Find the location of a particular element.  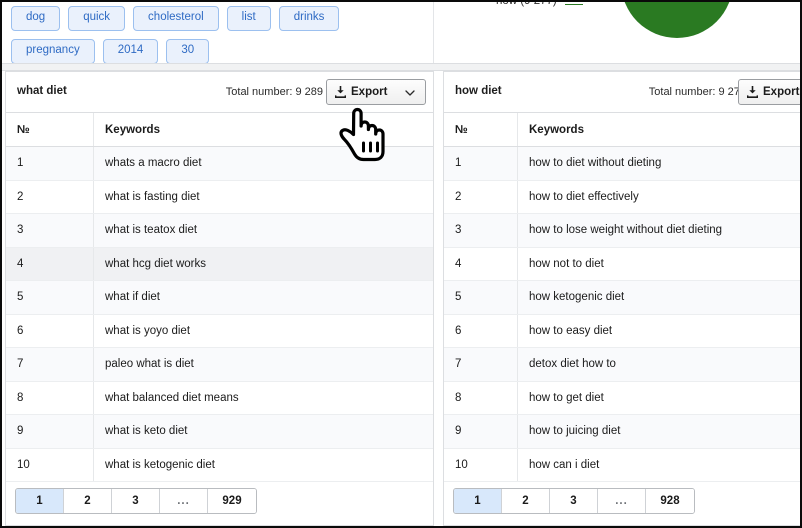

tag-pregnancy: pregnancy is located at coordinates (53, 51).